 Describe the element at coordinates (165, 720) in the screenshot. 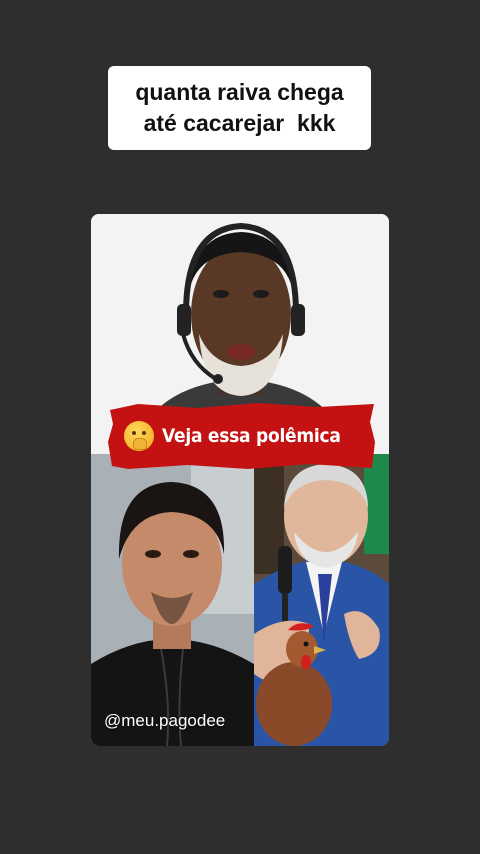

I see `watermark-handle: @meu.pagodee` at that location.